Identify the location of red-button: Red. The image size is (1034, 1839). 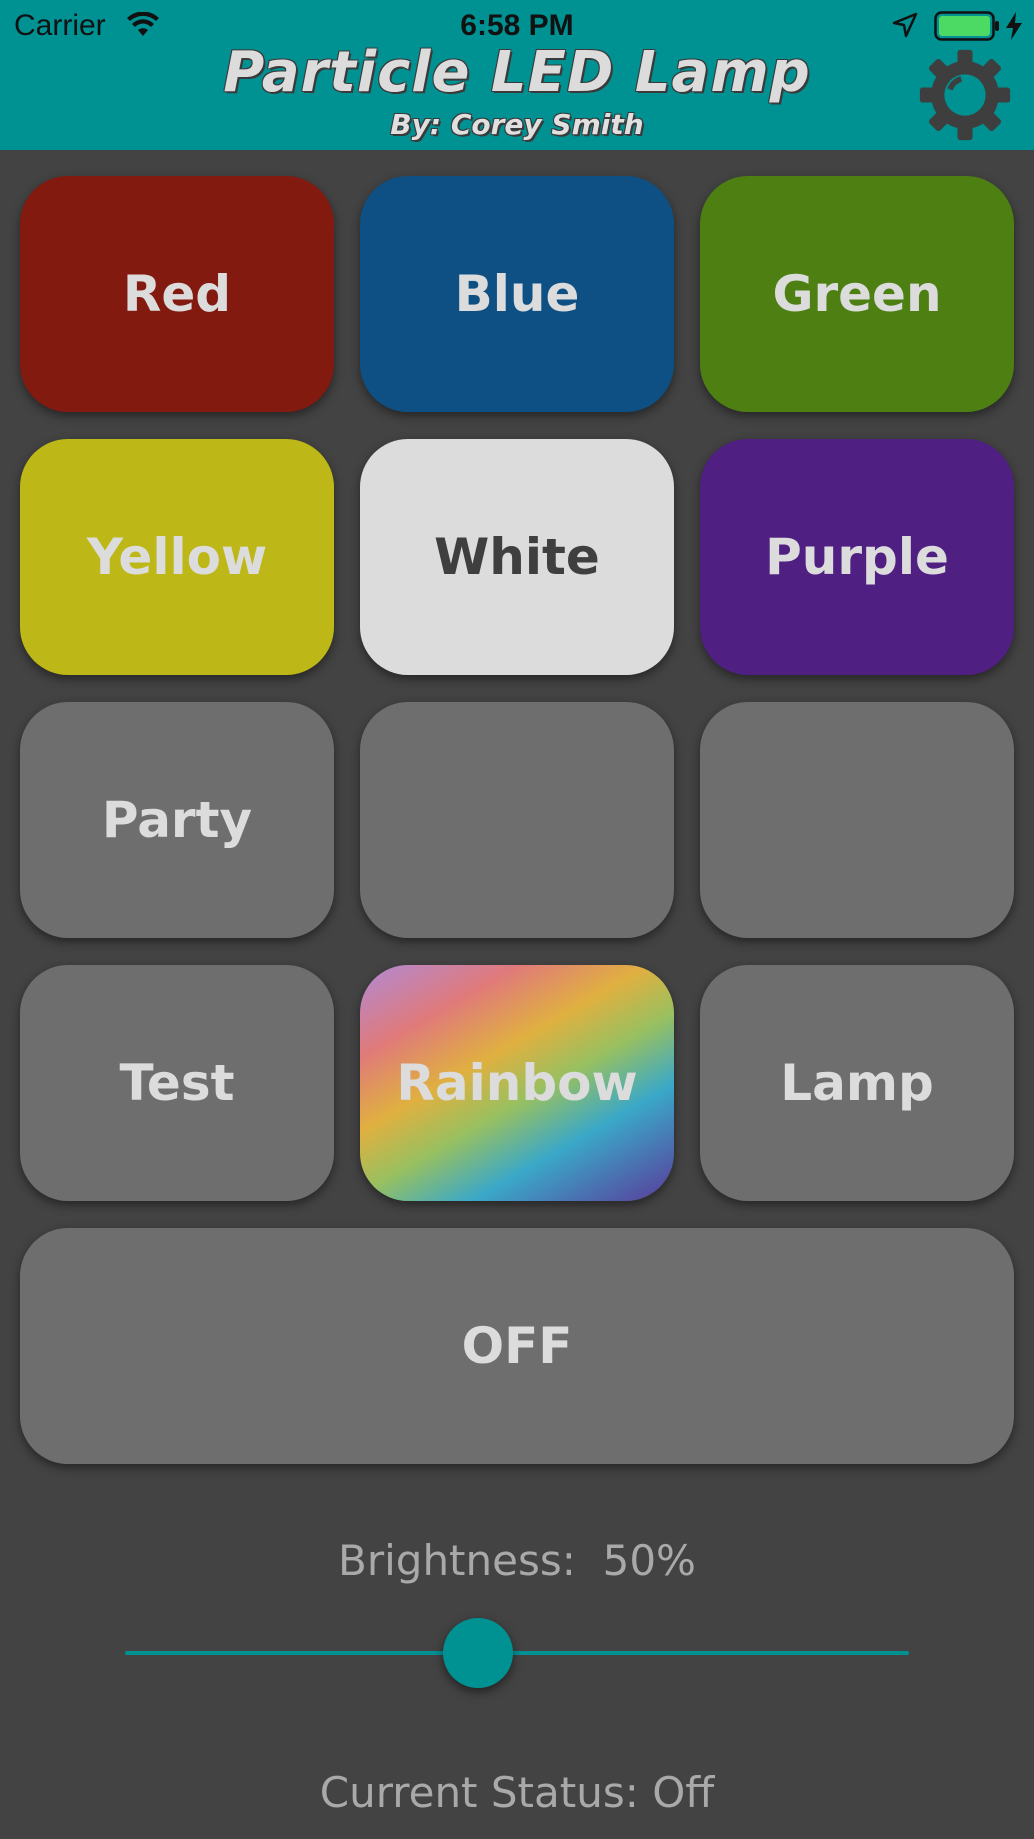
(177, 294).